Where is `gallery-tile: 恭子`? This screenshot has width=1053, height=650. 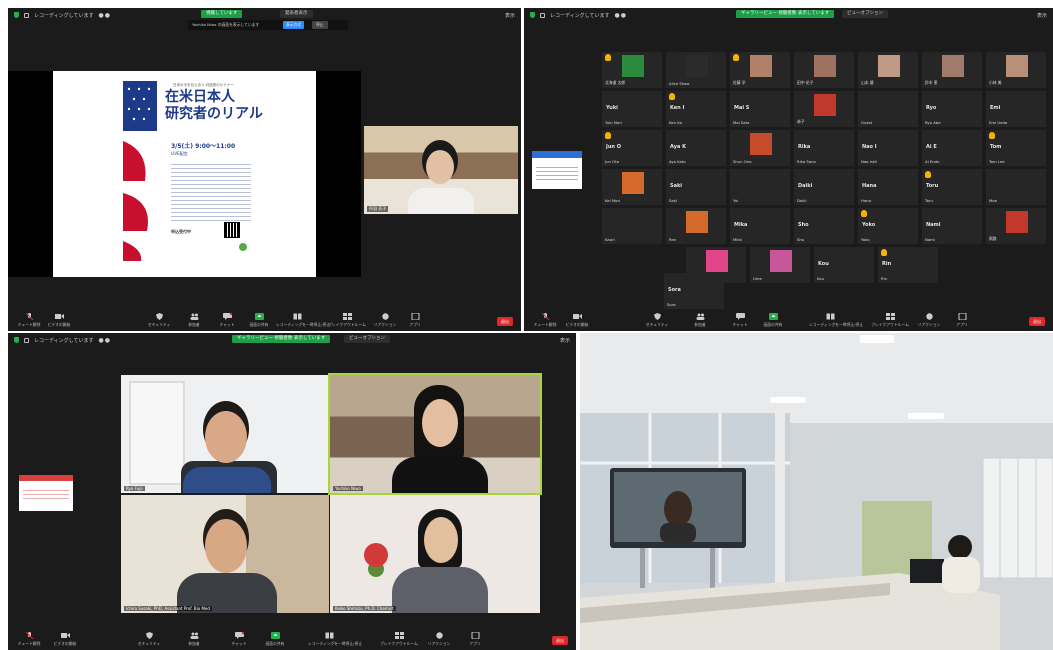
gallery-tile: 恭子 is located at coordinates (824, 109).